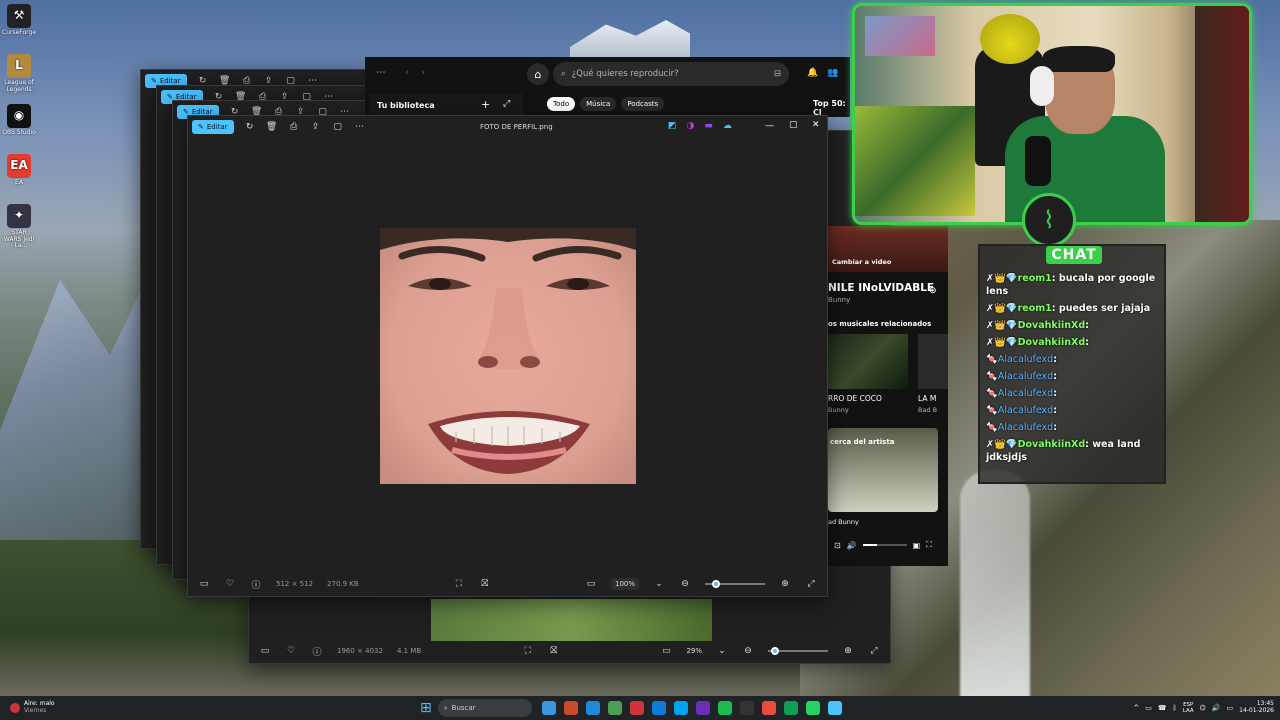 This screenshot has width=1280, height=720. Describe the element at coordinates (793, 125) in the screenshot. I see `maximize-icon: ▢` at that location.